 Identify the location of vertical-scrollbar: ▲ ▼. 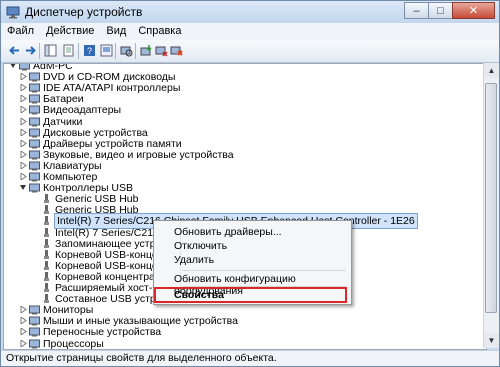
(491, 205).